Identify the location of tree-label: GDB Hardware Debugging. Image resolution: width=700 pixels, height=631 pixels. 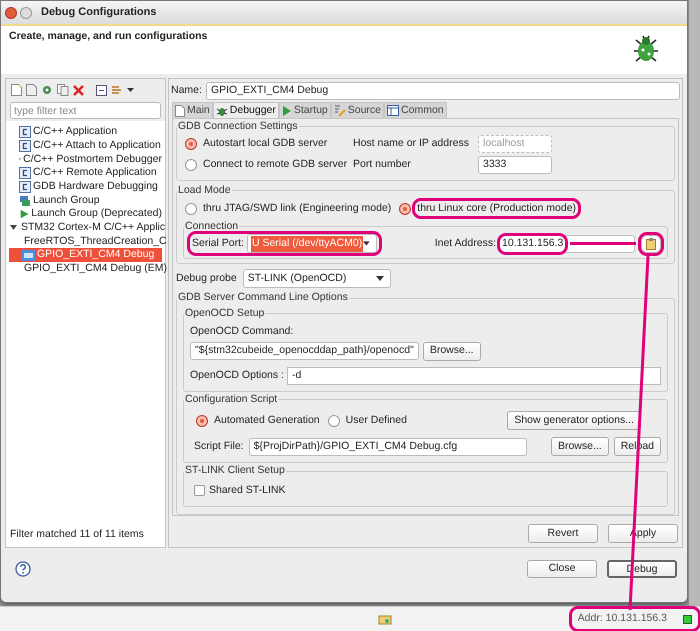
(95, 186).